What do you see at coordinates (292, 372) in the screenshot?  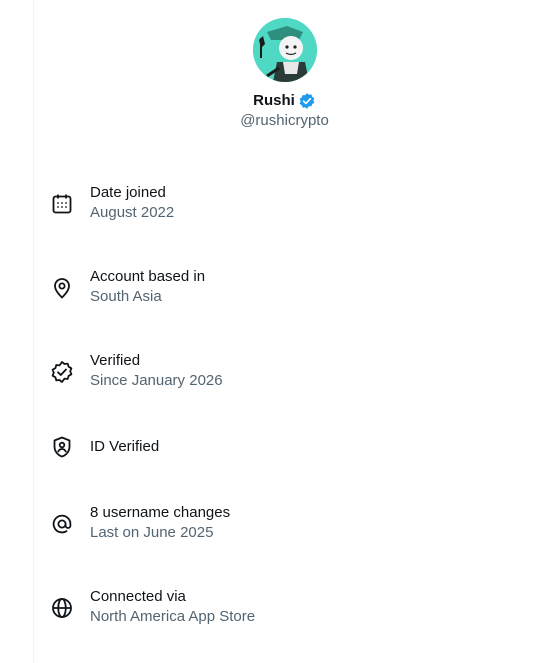 I see `info-item-verified: Verified Since January 2026` at bounding box center [292, 372].